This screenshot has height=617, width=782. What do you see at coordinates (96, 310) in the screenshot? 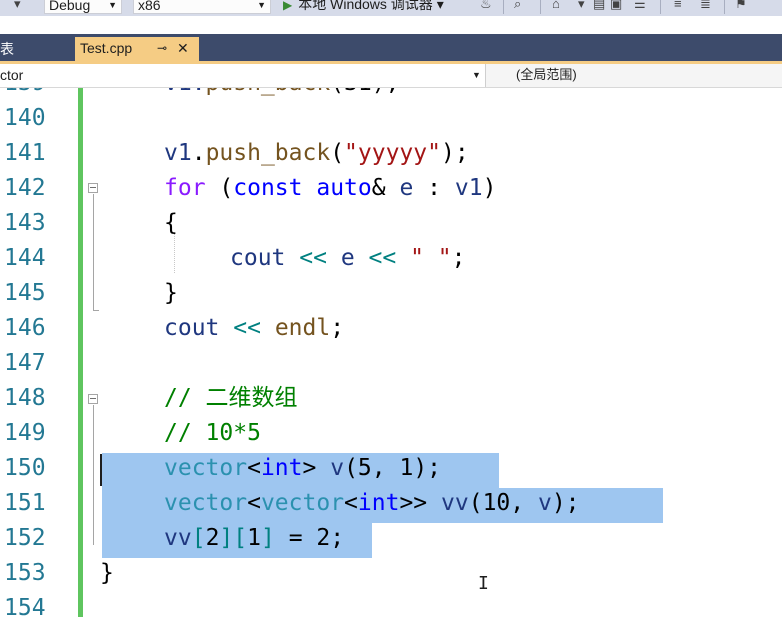
I see `outline-end` at bounding box center [96, 310].